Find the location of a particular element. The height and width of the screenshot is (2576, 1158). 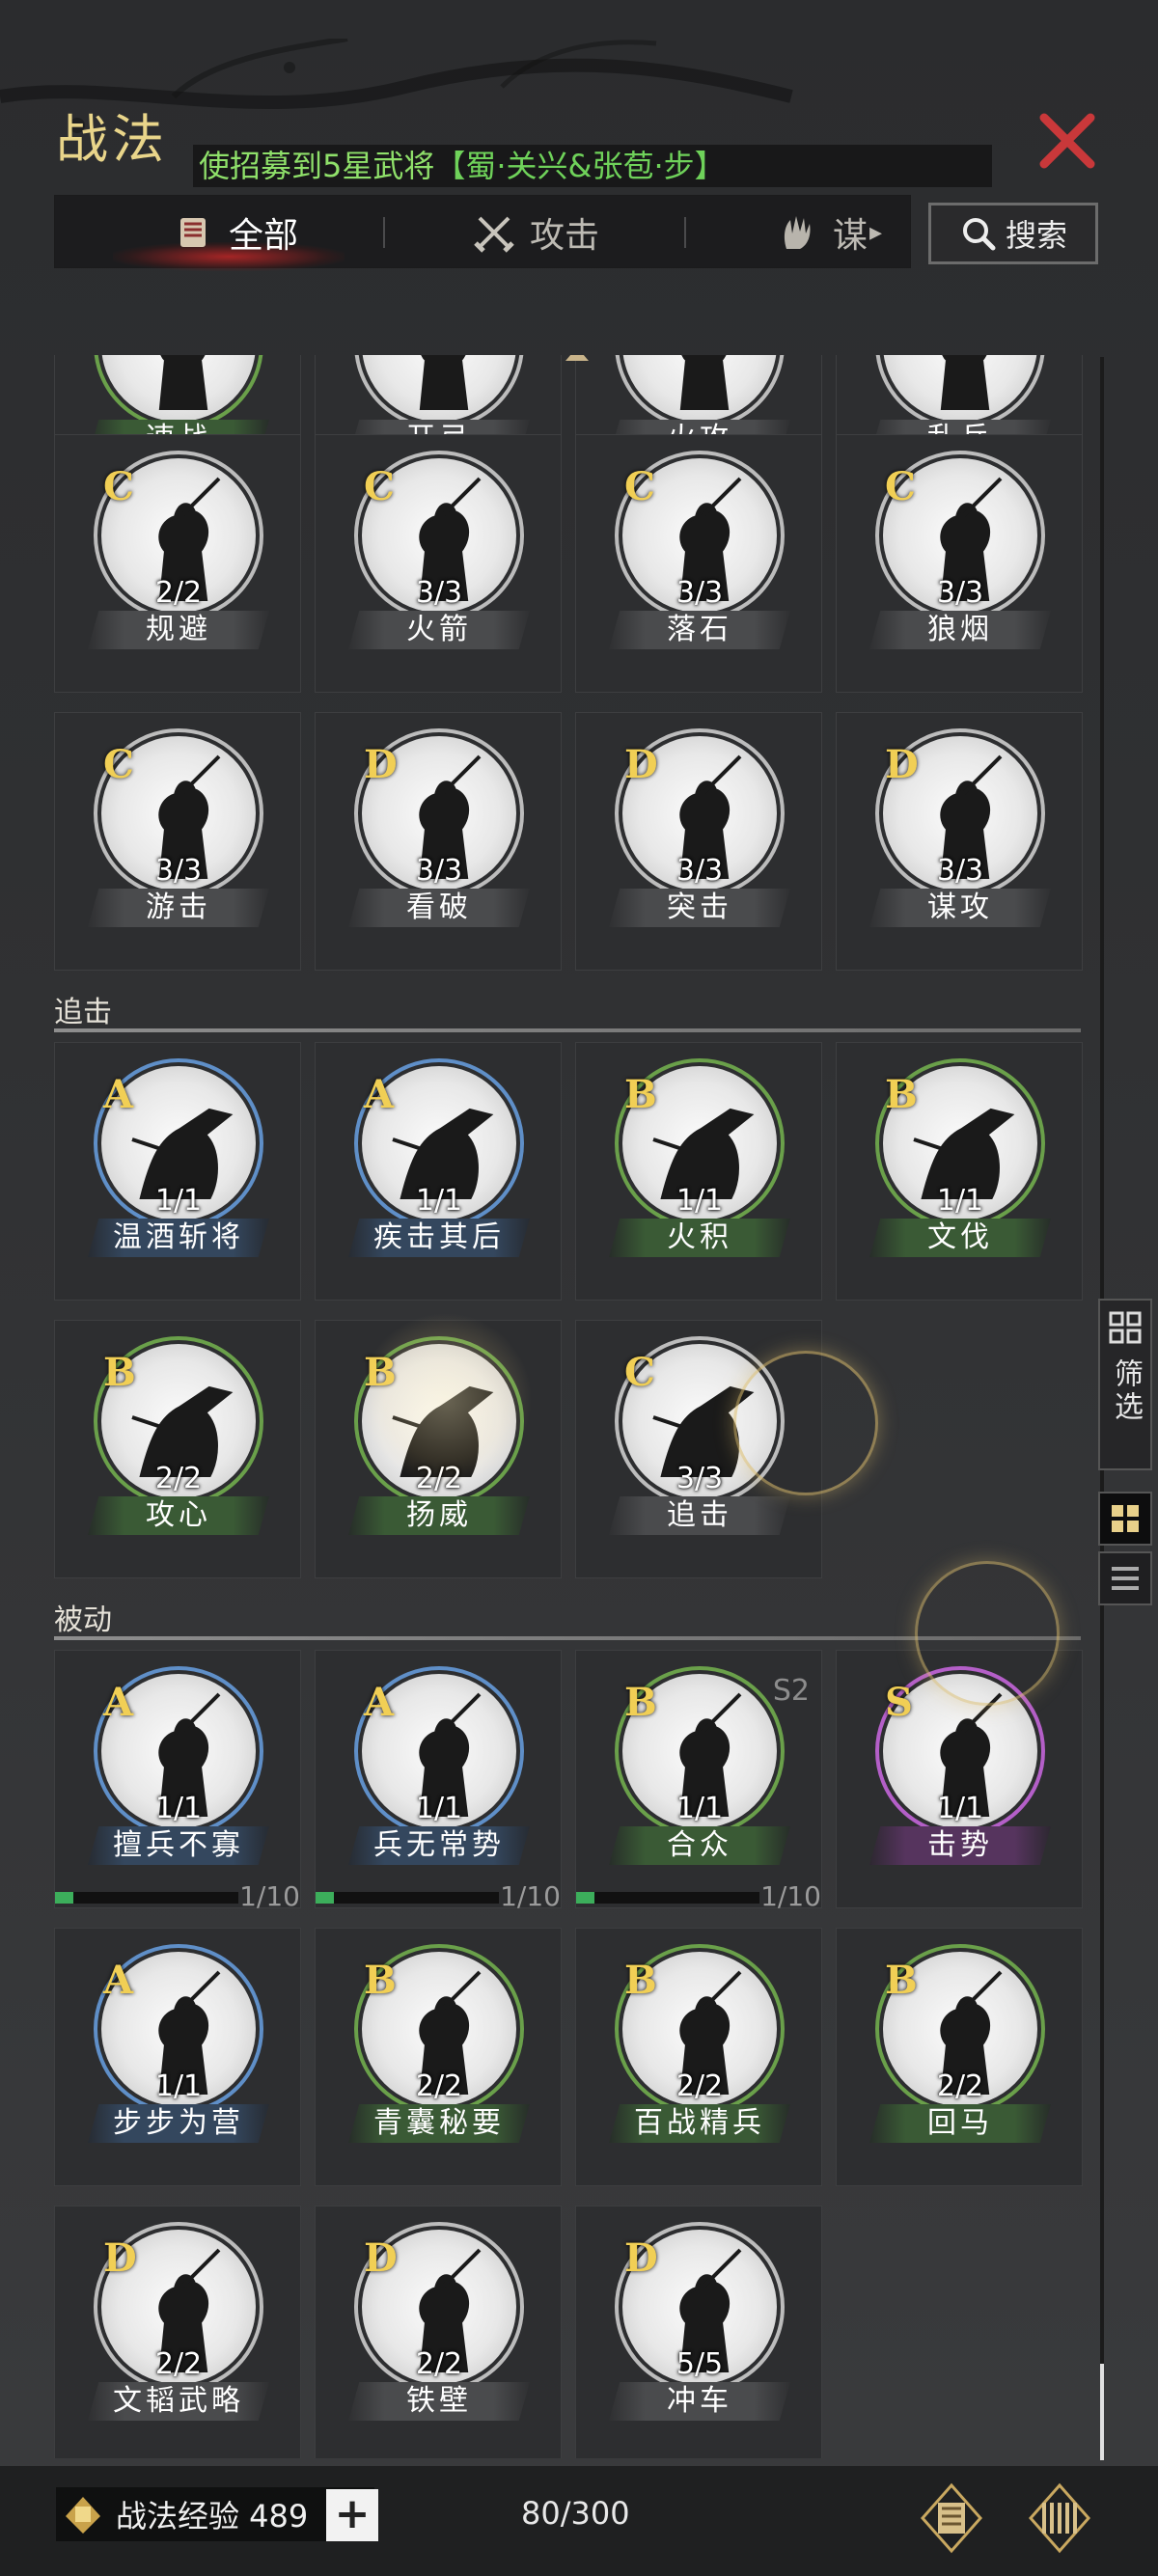

skill-card: B 2/2 百战精兵 is located at coordinates (698, 2057).